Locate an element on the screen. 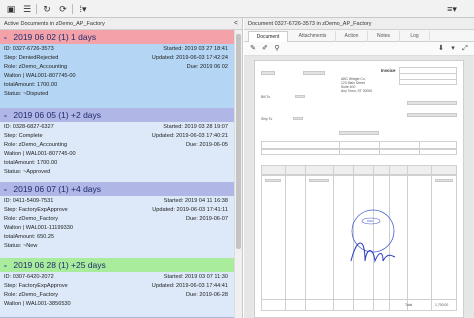  doc-role-line: Role: zDemo_Accounting Due: 2019-06-05 is located at coordinates (117, 145).